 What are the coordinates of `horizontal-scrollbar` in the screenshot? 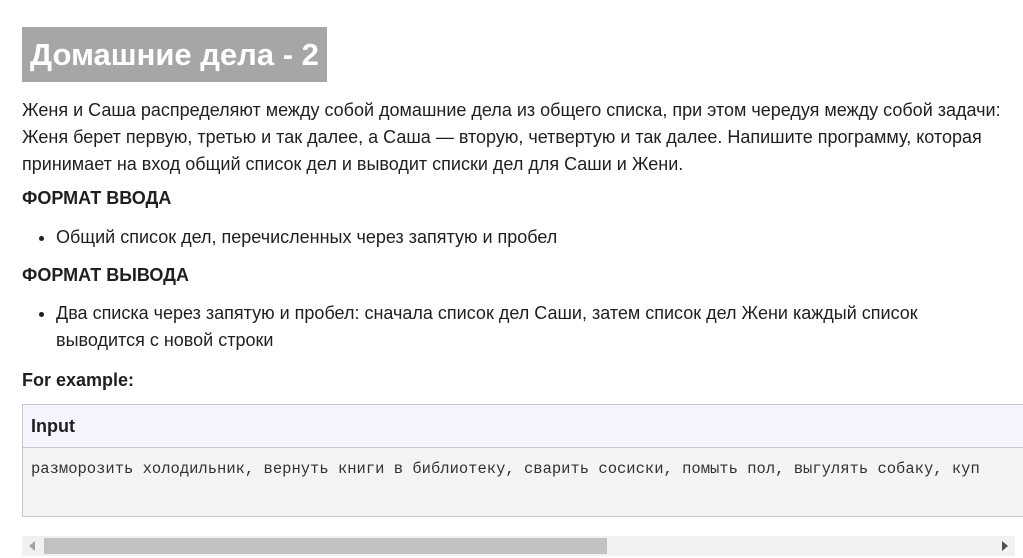 It's located at (518, 546).